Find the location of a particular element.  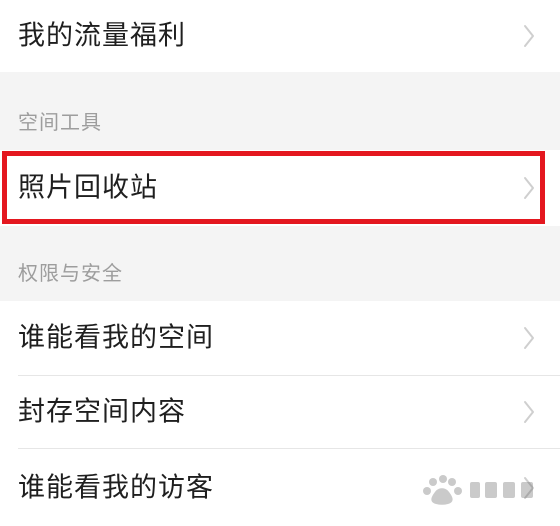

menu-item-flow-benefit: 我的流量福利 is located at coordinates (280, 36).